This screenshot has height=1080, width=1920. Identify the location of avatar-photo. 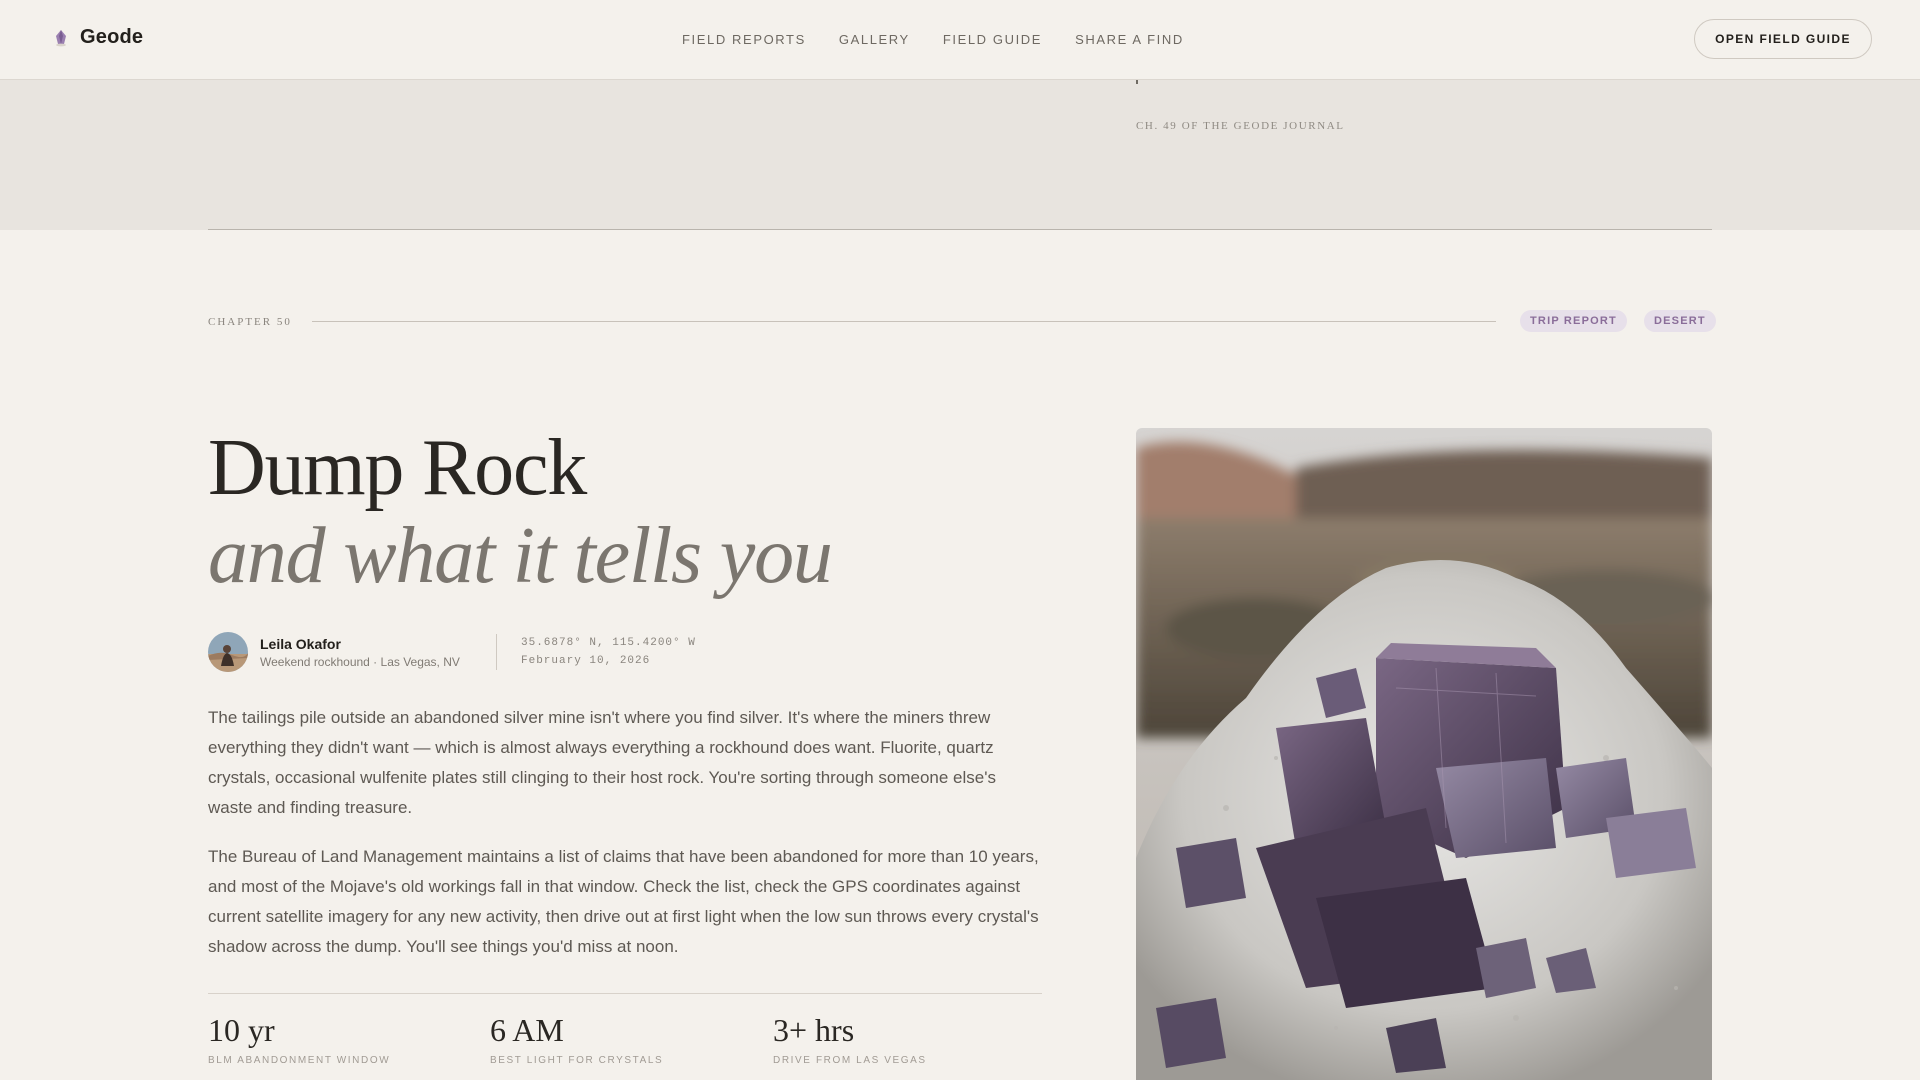
(228, 652).